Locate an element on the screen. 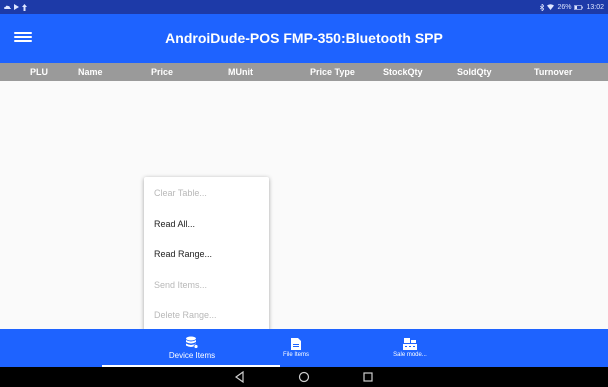  app-bar: AndroiDude-POS FMP-350:Bluetooth SPP is located at coordinates (304, 38).